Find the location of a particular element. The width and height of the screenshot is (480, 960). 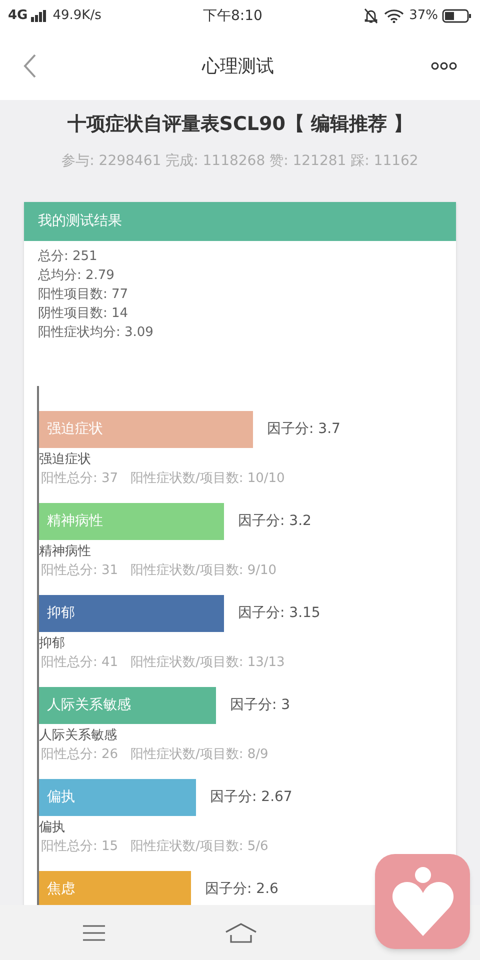

bar-label: 强迫症状 is located at coordinates (75, 429).